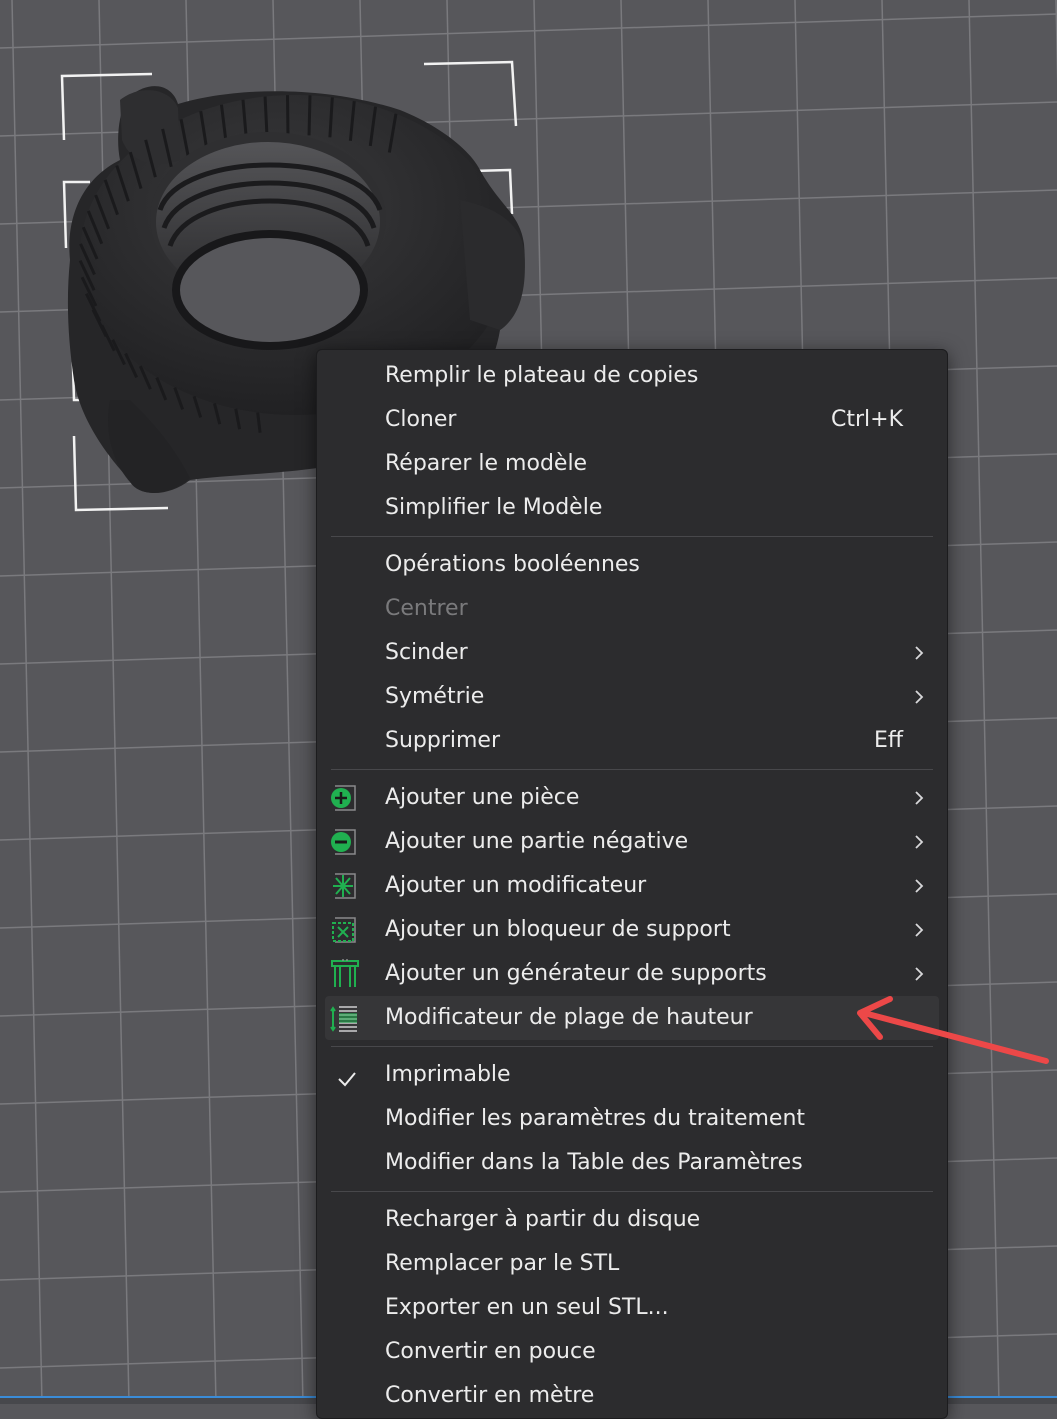 This screenshot has height=1419, width=1057. What do you see at coordinates (888, 741) in the screenshot?
I see `menu-item-shortcut: Eff` at bounding box center [888, 741].